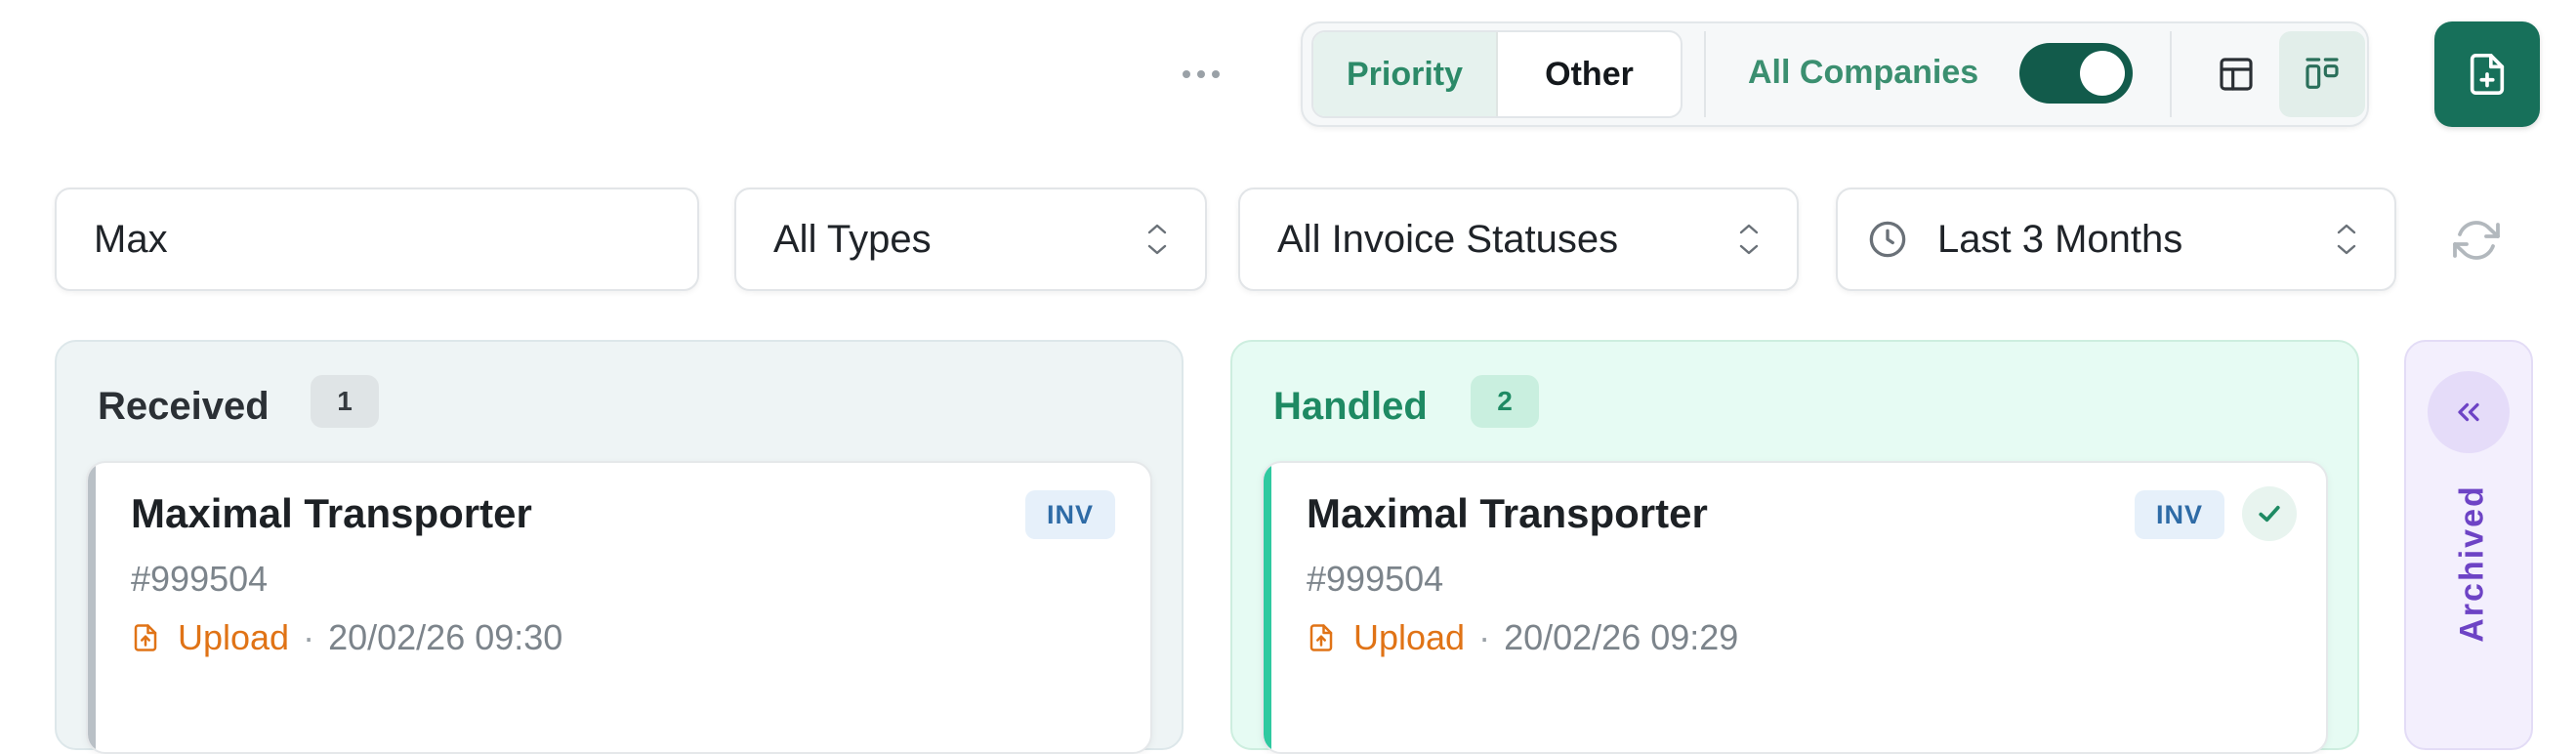  I want to click on toggle-knob, so click(2102, 73).